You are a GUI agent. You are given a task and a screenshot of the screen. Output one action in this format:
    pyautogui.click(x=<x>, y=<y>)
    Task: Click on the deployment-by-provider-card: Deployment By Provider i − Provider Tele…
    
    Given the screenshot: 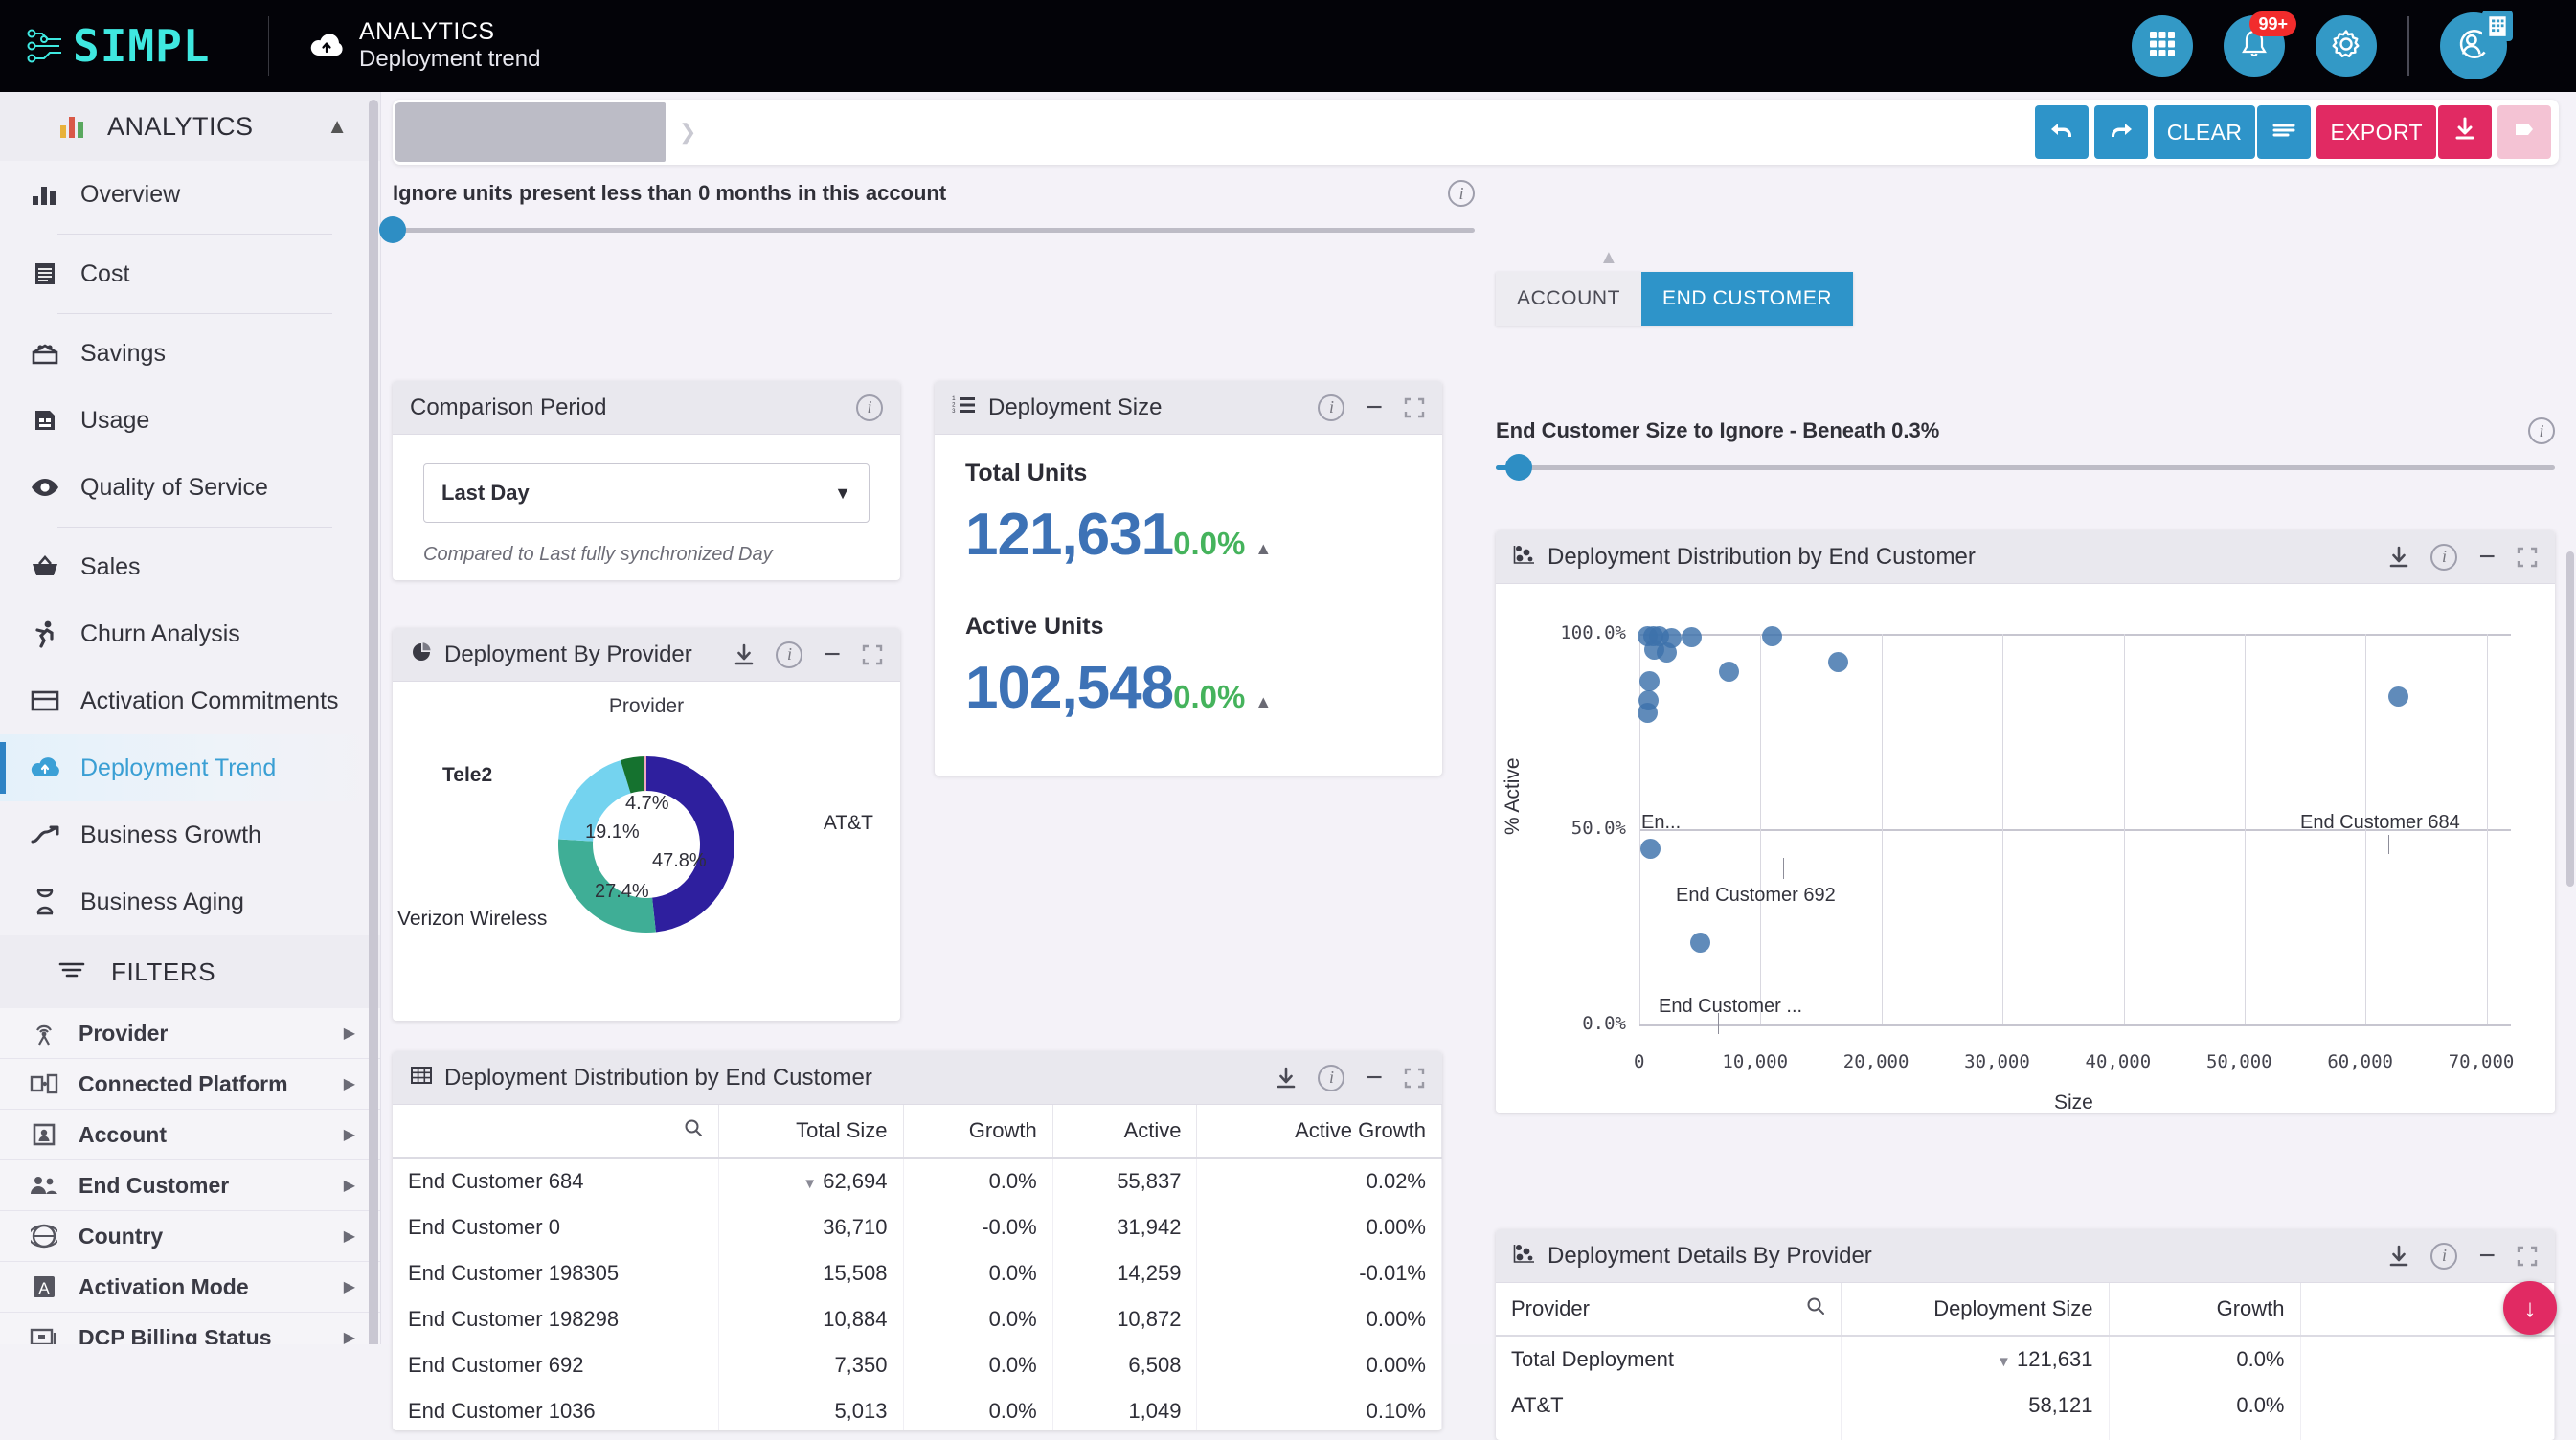 What is the action you would take?
    pyautogui.click(x=646, y=825)
    